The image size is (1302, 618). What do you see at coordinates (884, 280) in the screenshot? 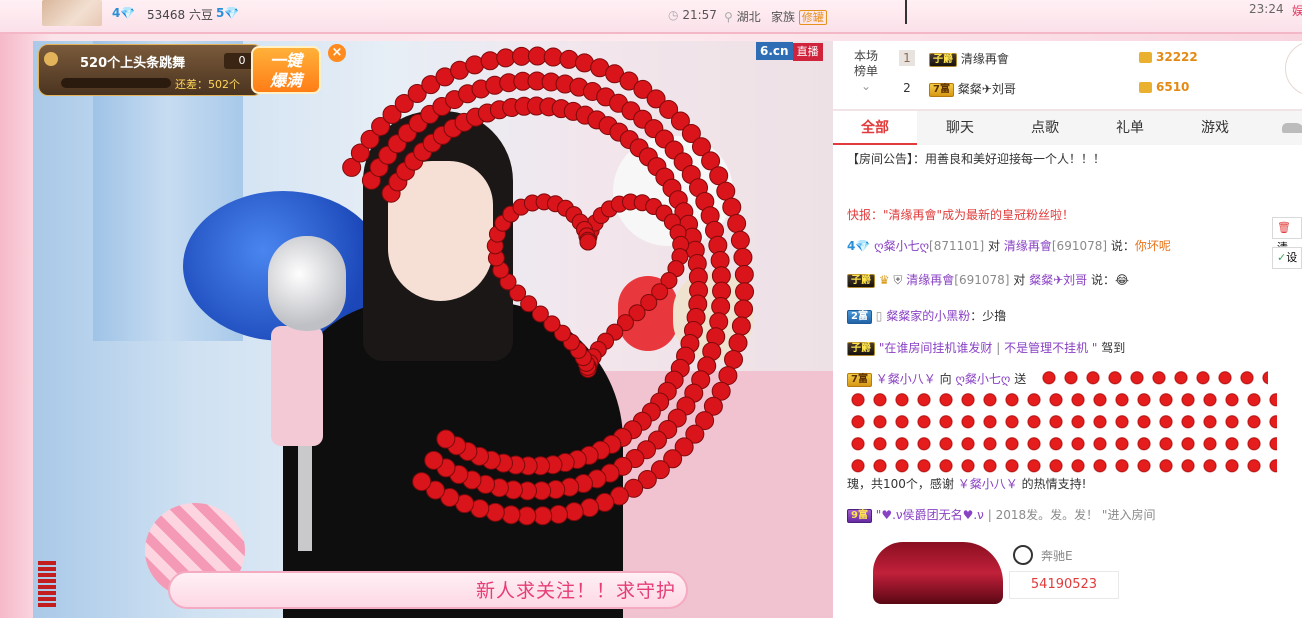
I see `crown-icon: ♛` at bounding box center [884, 280].